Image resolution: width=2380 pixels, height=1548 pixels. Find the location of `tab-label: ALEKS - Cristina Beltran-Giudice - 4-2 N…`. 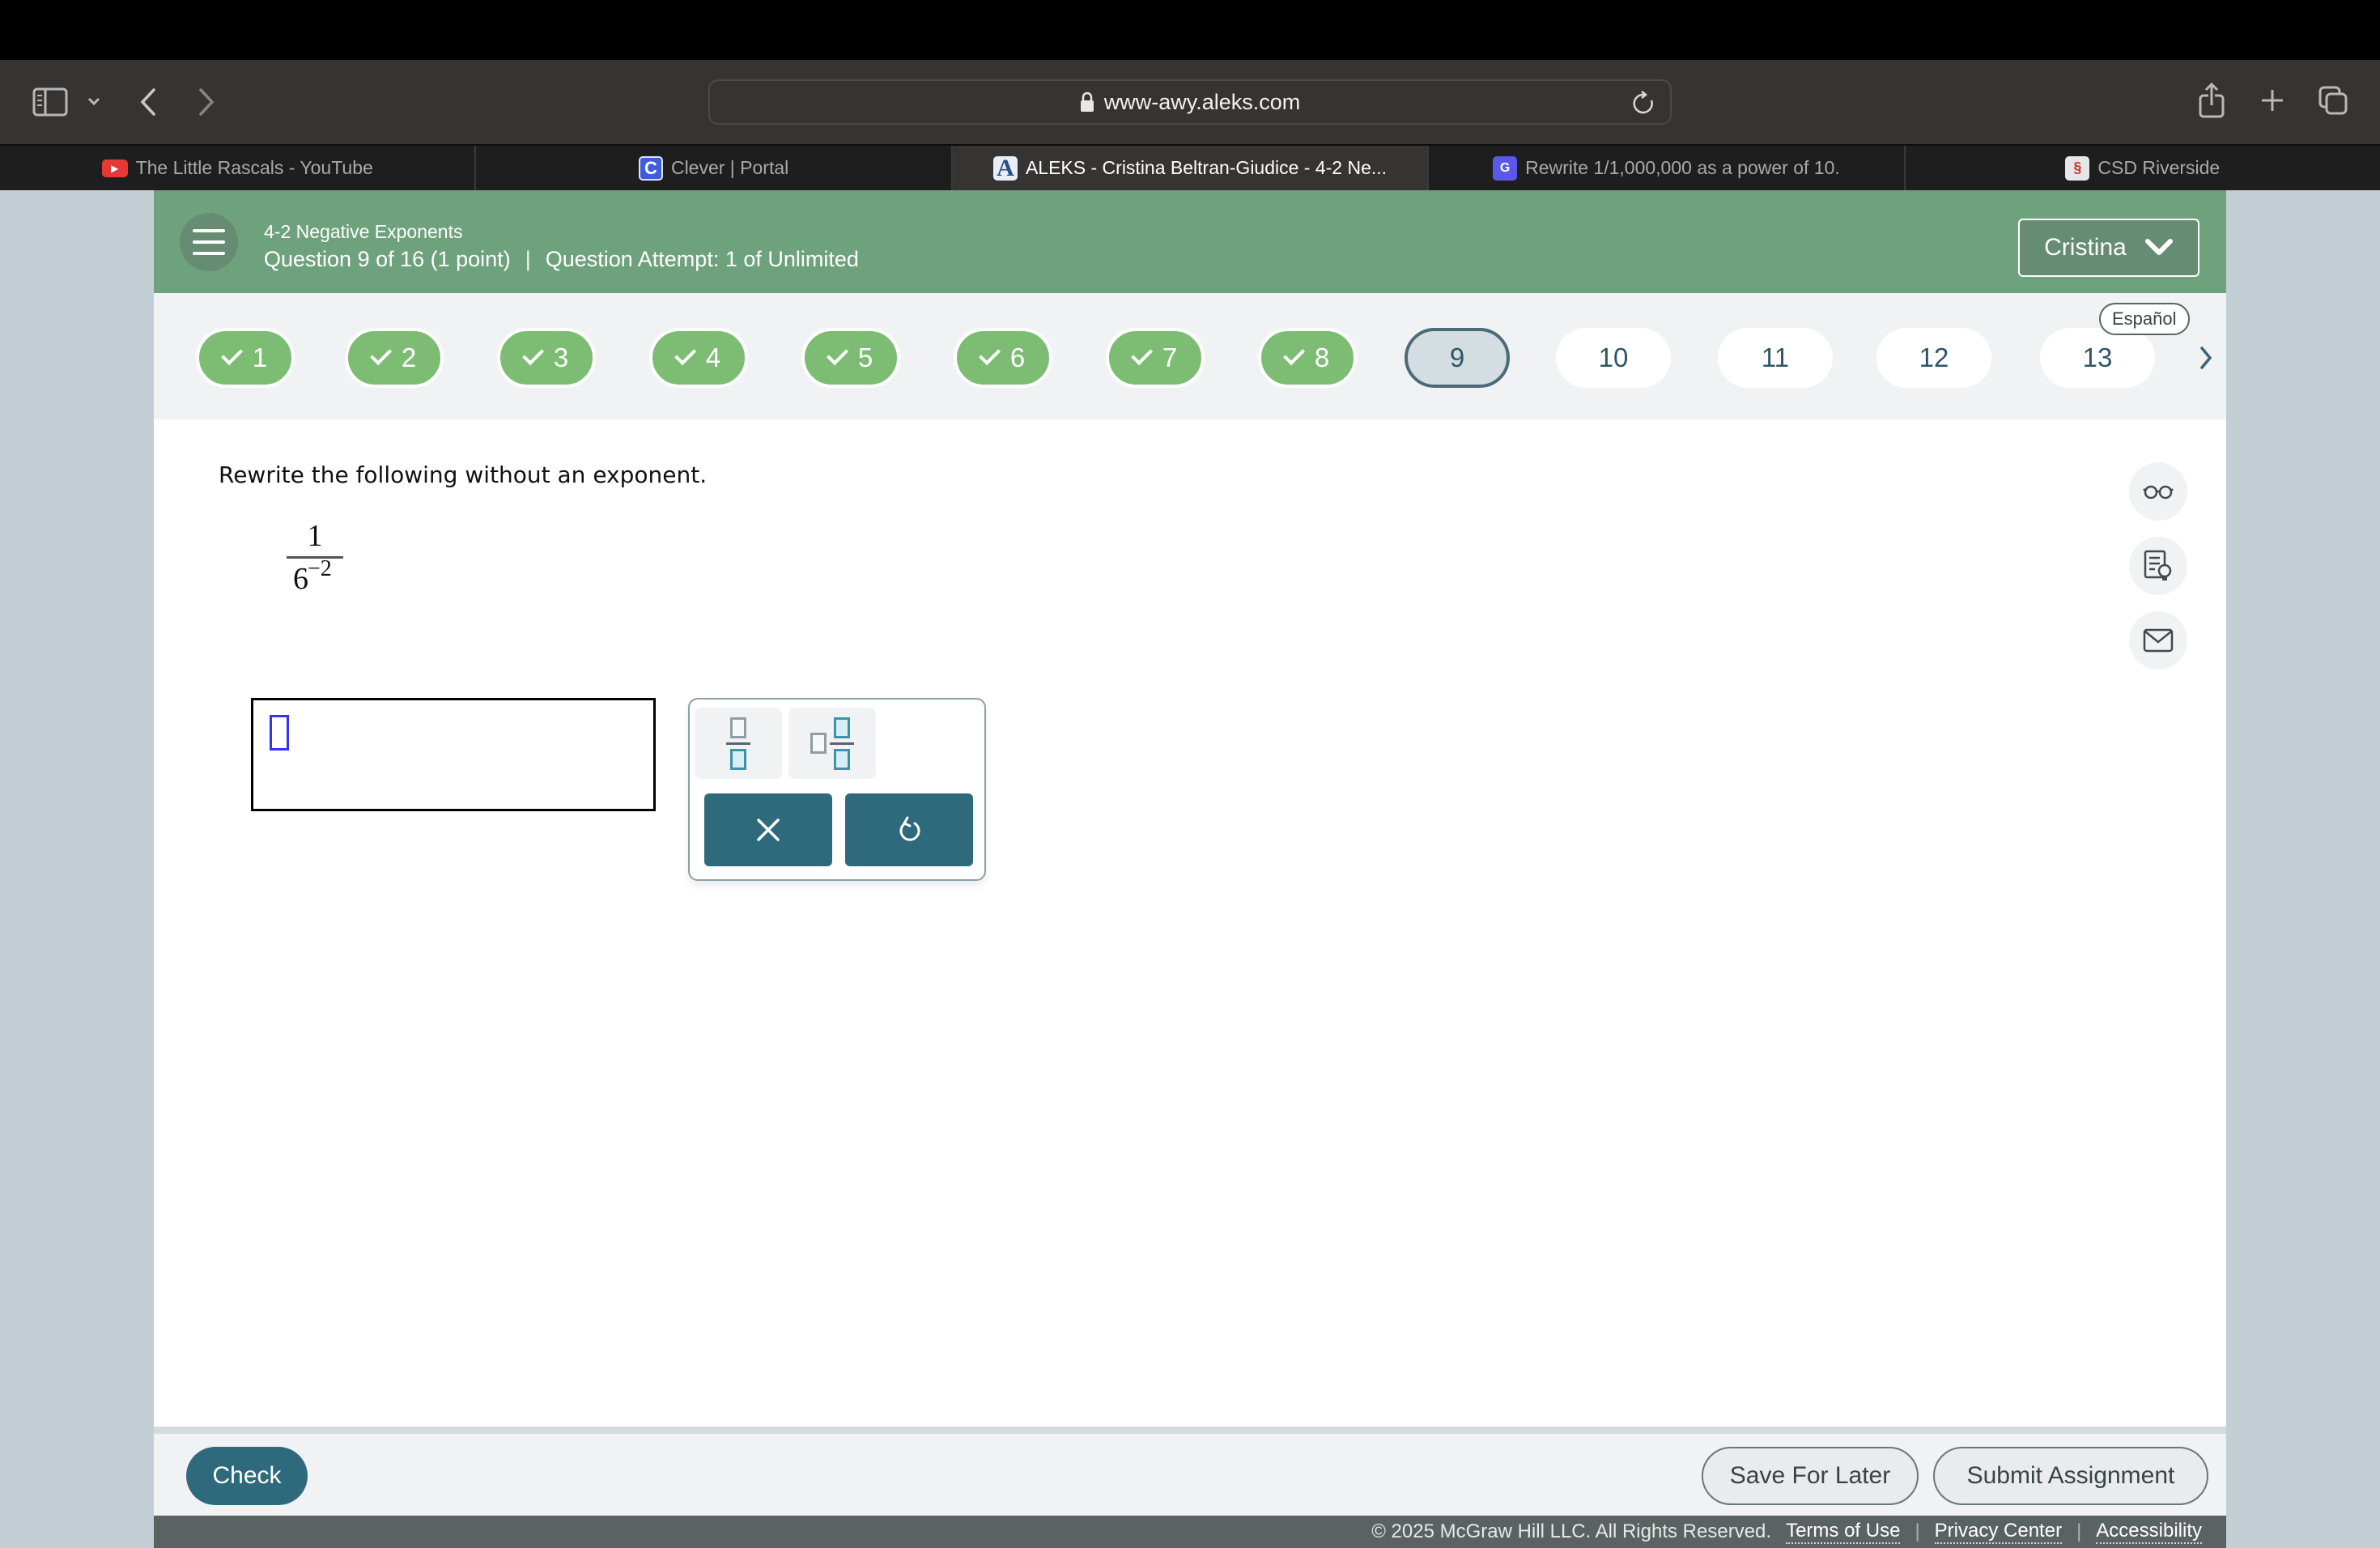

tab-label: ALEKS - Cristina Beltran-Giudice - 4-2 N… is located at coordinates (1206, 167).